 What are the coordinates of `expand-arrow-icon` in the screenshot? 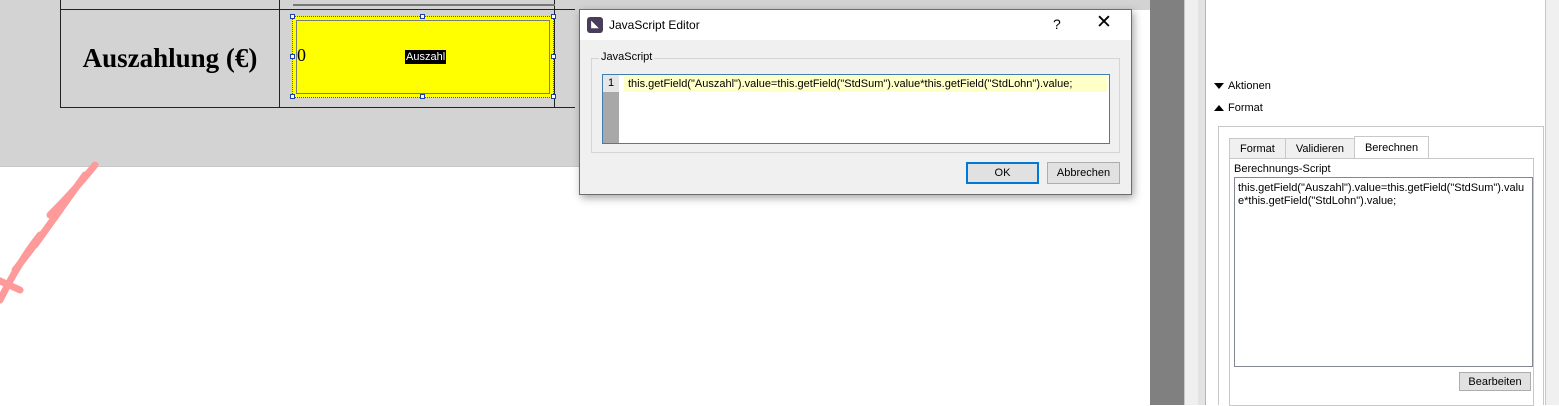 It's located at (1219, 108).